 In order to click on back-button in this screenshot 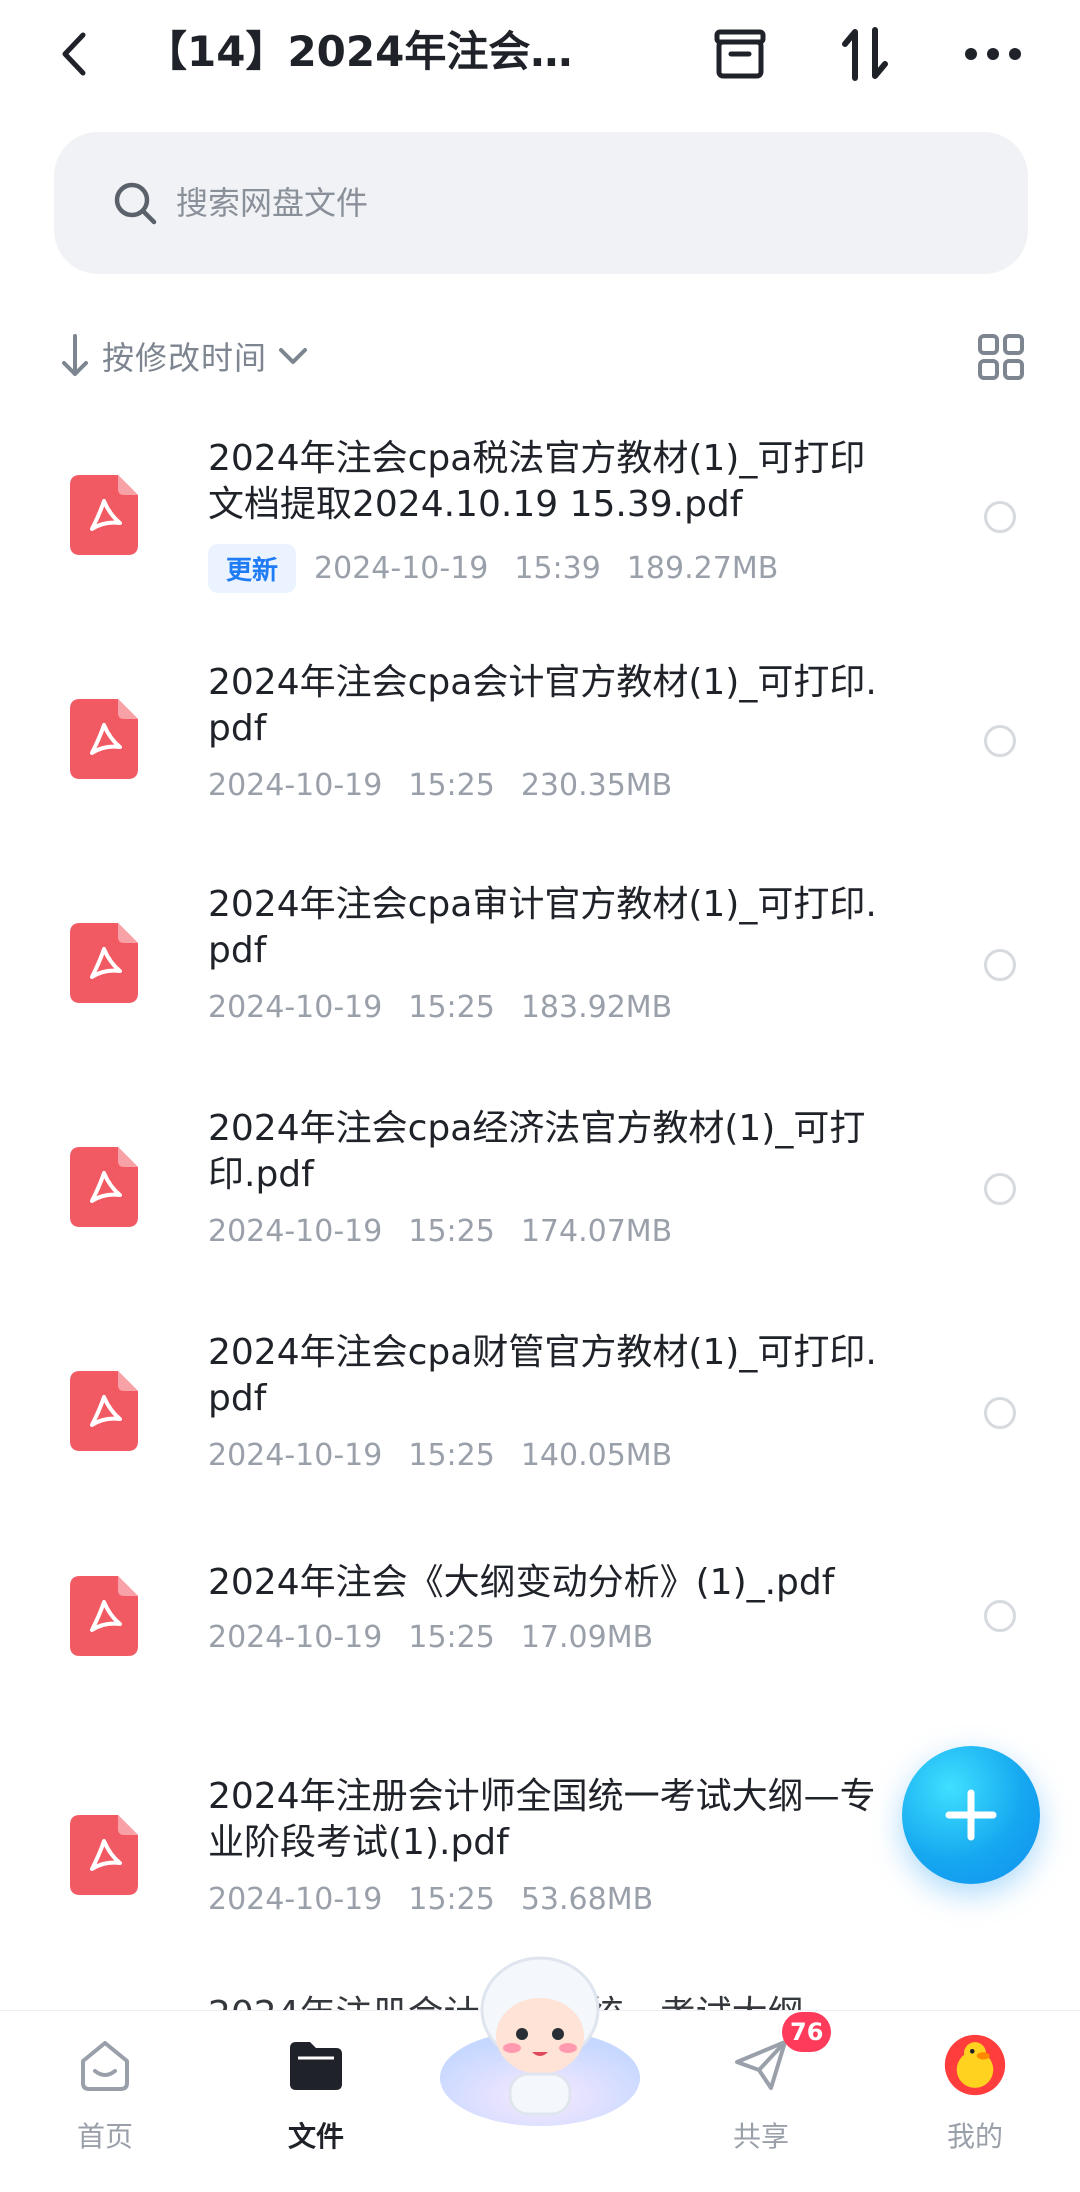, I will do `click(74, 54)`.